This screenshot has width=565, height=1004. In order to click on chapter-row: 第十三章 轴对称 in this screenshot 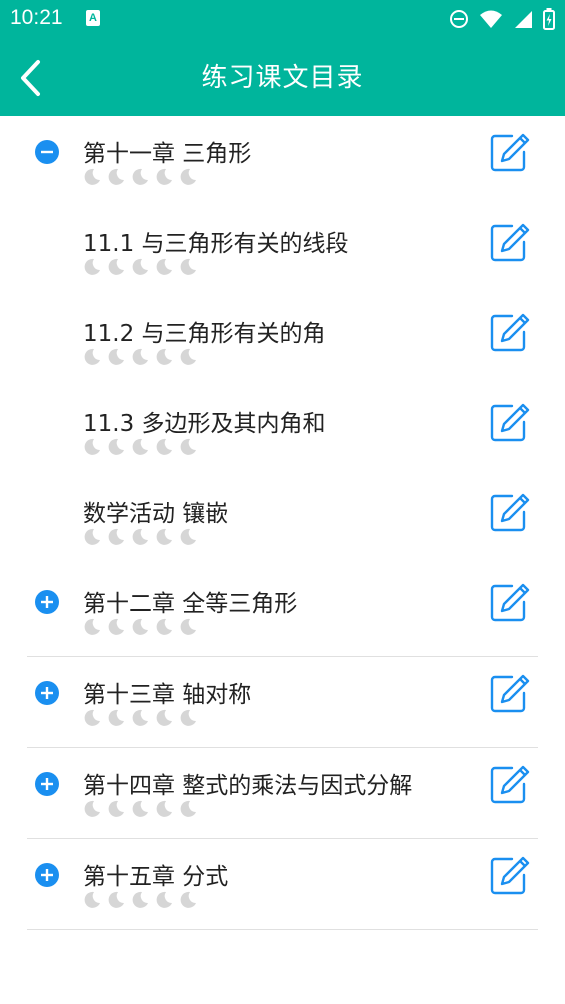, I will do `click(282, 702)`.